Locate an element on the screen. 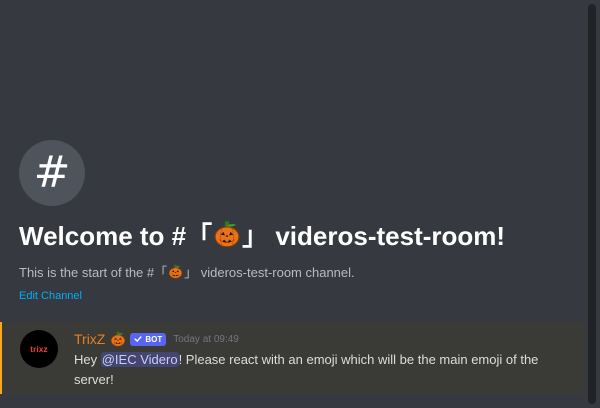 The height and width of the screenshot is (408, 600). bot-tag-label: BOT is located at coordinates (154, 339).